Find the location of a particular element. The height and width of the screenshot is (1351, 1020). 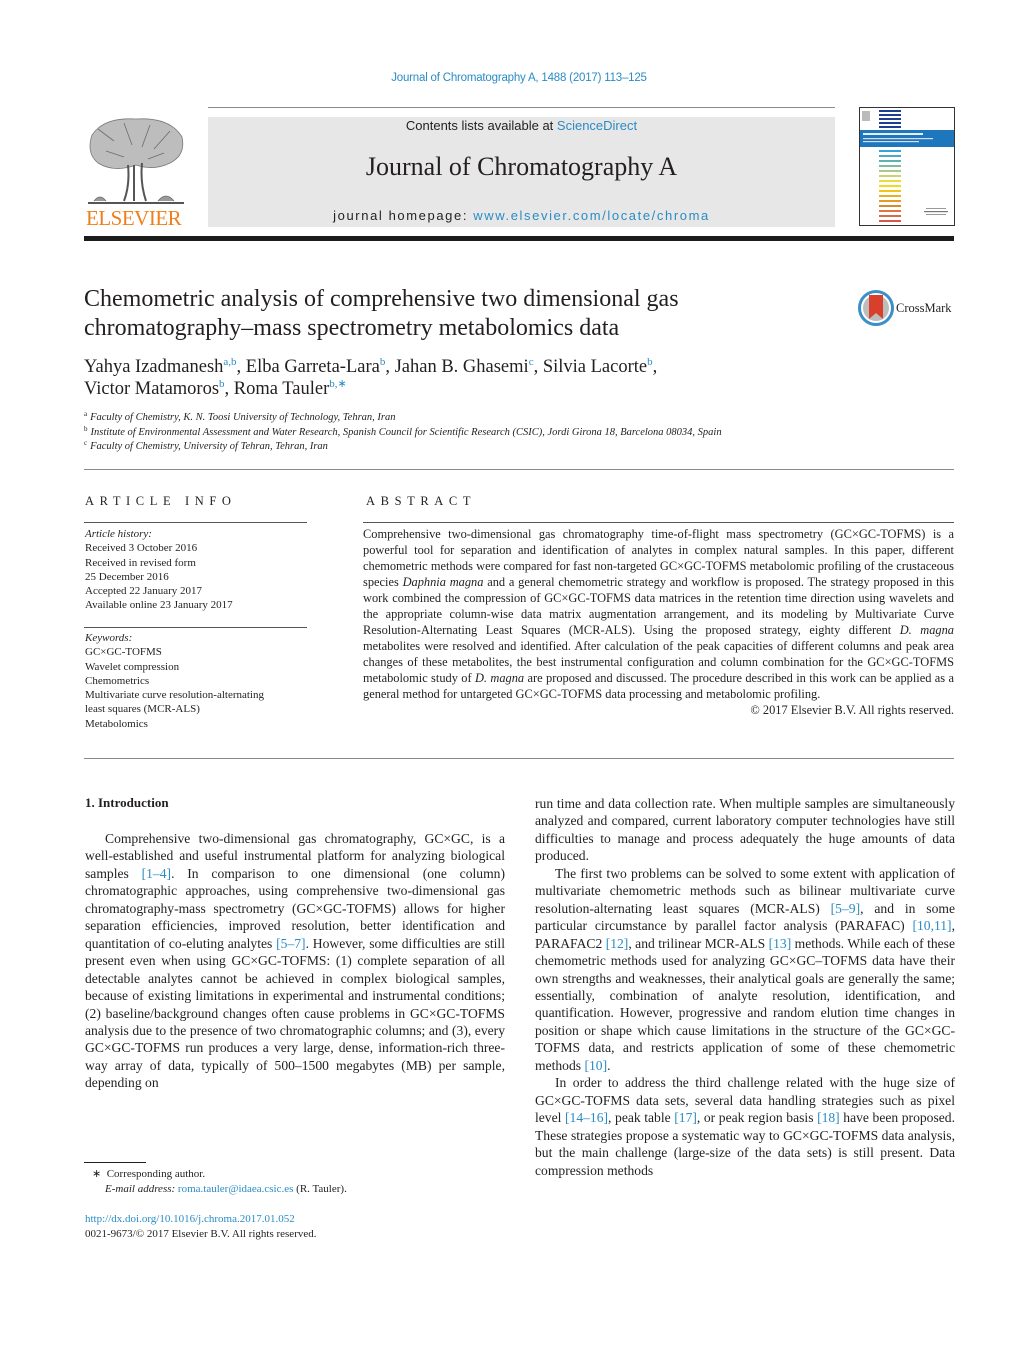

citation-link: [13] is located at coordinates (780, 943).